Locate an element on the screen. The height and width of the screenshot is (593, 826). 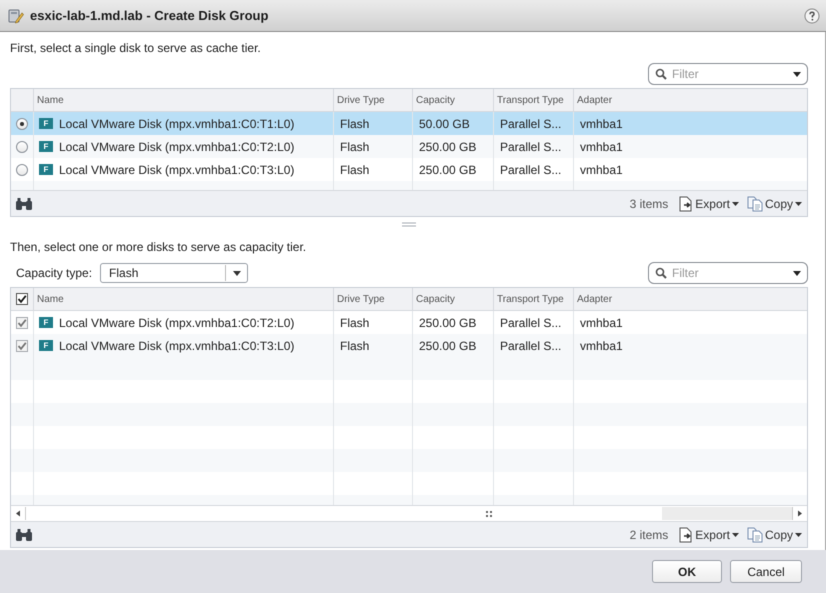
disk-row: F Local VMware Disk (mpx.vmhba1:C0:T1:L0) Flash 50.00 GB Parallel S... vmhba1 is located at coordinates (409, 123).